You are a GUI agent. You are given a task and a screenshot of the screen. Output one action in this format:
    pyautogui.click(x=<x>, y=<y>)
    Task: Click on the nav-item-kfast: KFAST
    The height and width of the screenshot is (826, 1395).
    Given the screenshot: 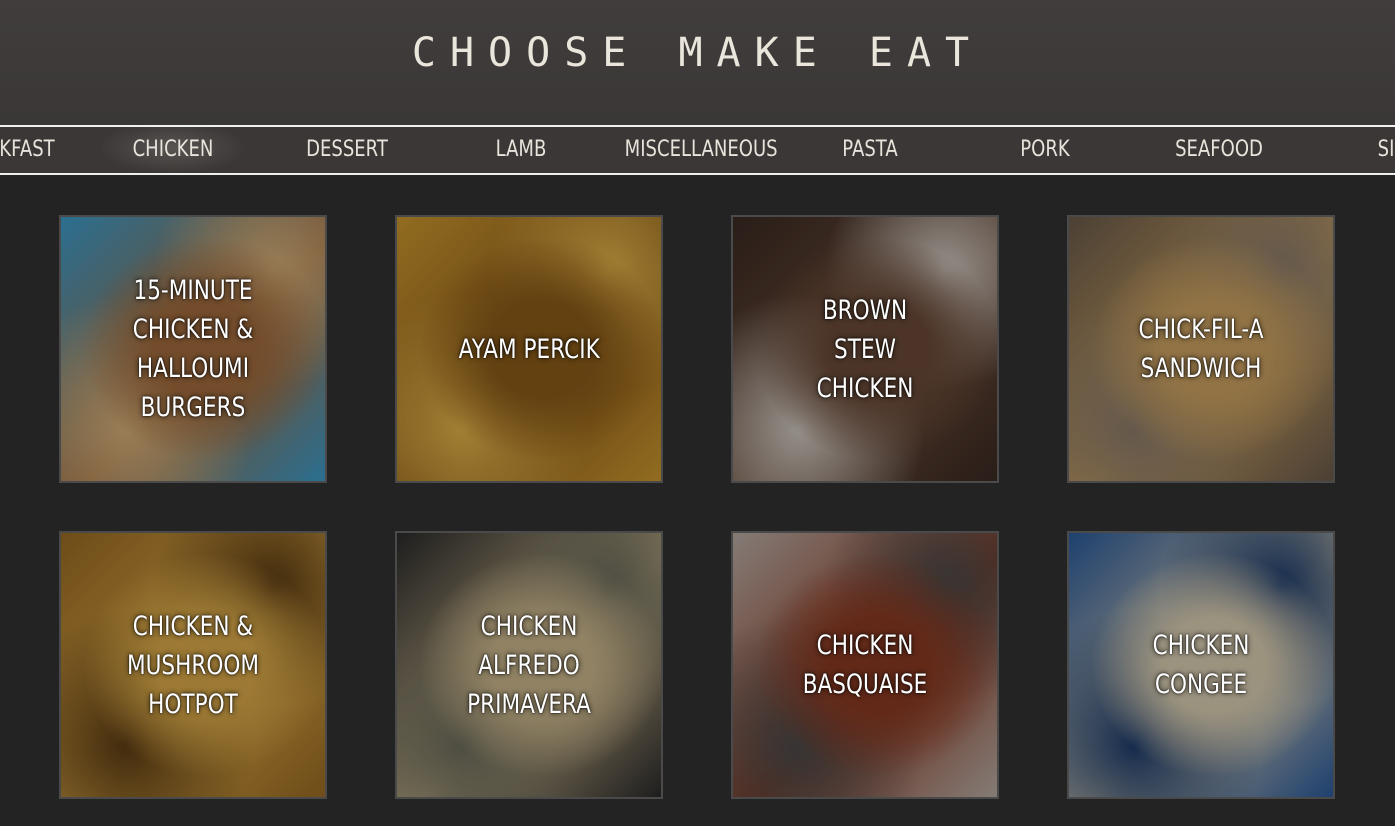 What is the action you would take?
    pyautogui.click(x=49, y=150)
    